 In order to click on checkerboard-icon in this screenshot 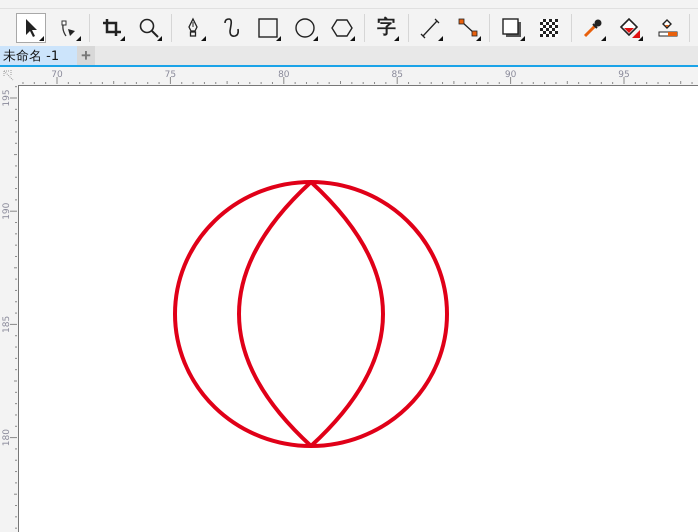, I will do `click(549, 27)`.